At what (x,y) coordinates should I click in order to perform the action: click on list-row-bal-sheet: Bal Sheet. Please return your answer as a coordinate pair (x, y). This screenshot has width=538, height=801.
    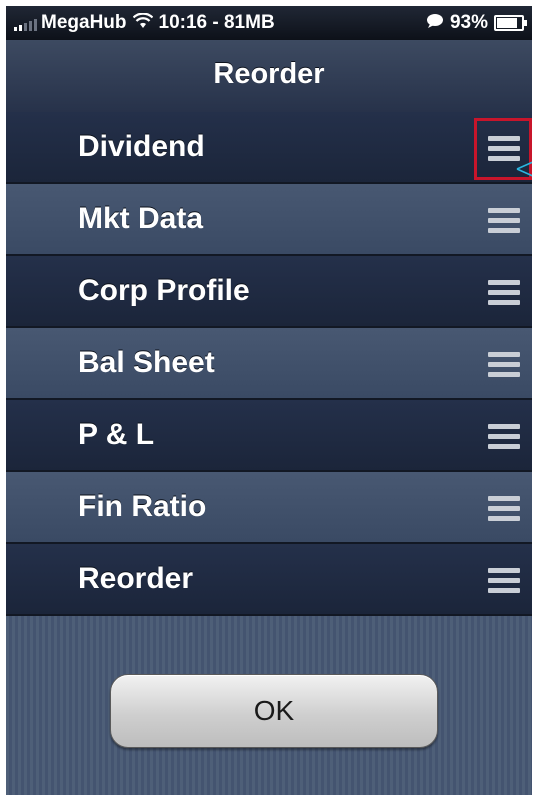
    Looking at the image, I should click on (269, 364).